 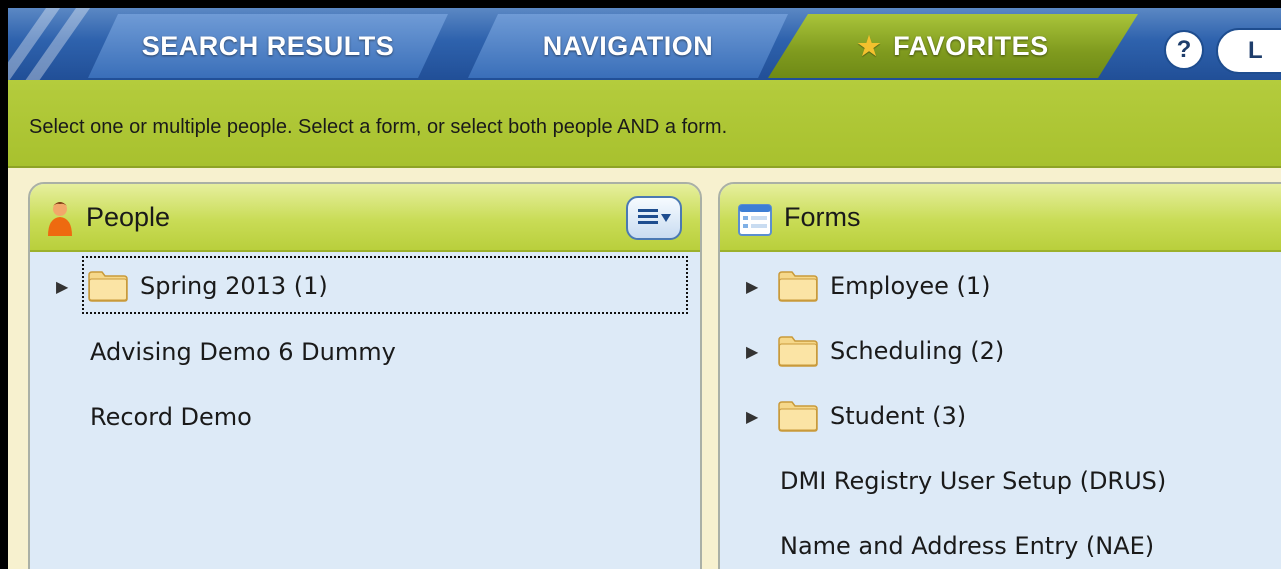 I want to click on people-item-label: Record Demo, so click(x=171, y=417).